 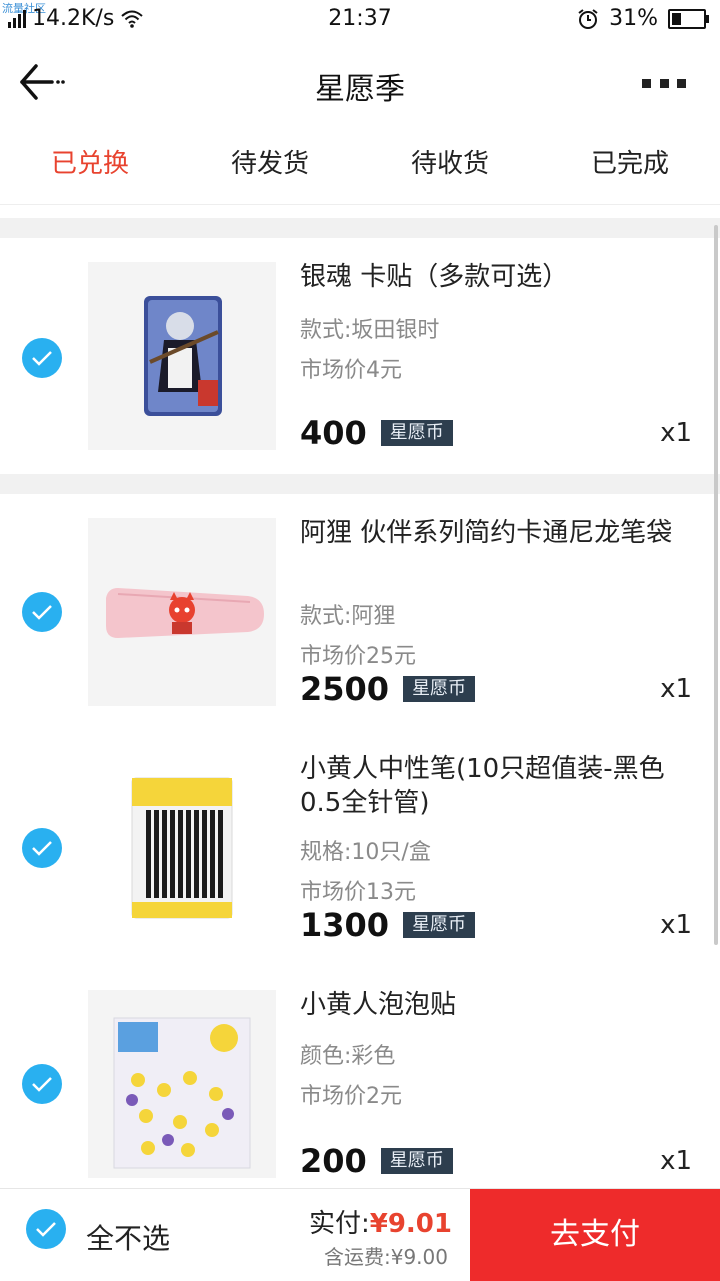 What do you see at coordinates (588, 18) in the screenshot?
I see `alarm-clock-icon` at bounding box center [588, 18].